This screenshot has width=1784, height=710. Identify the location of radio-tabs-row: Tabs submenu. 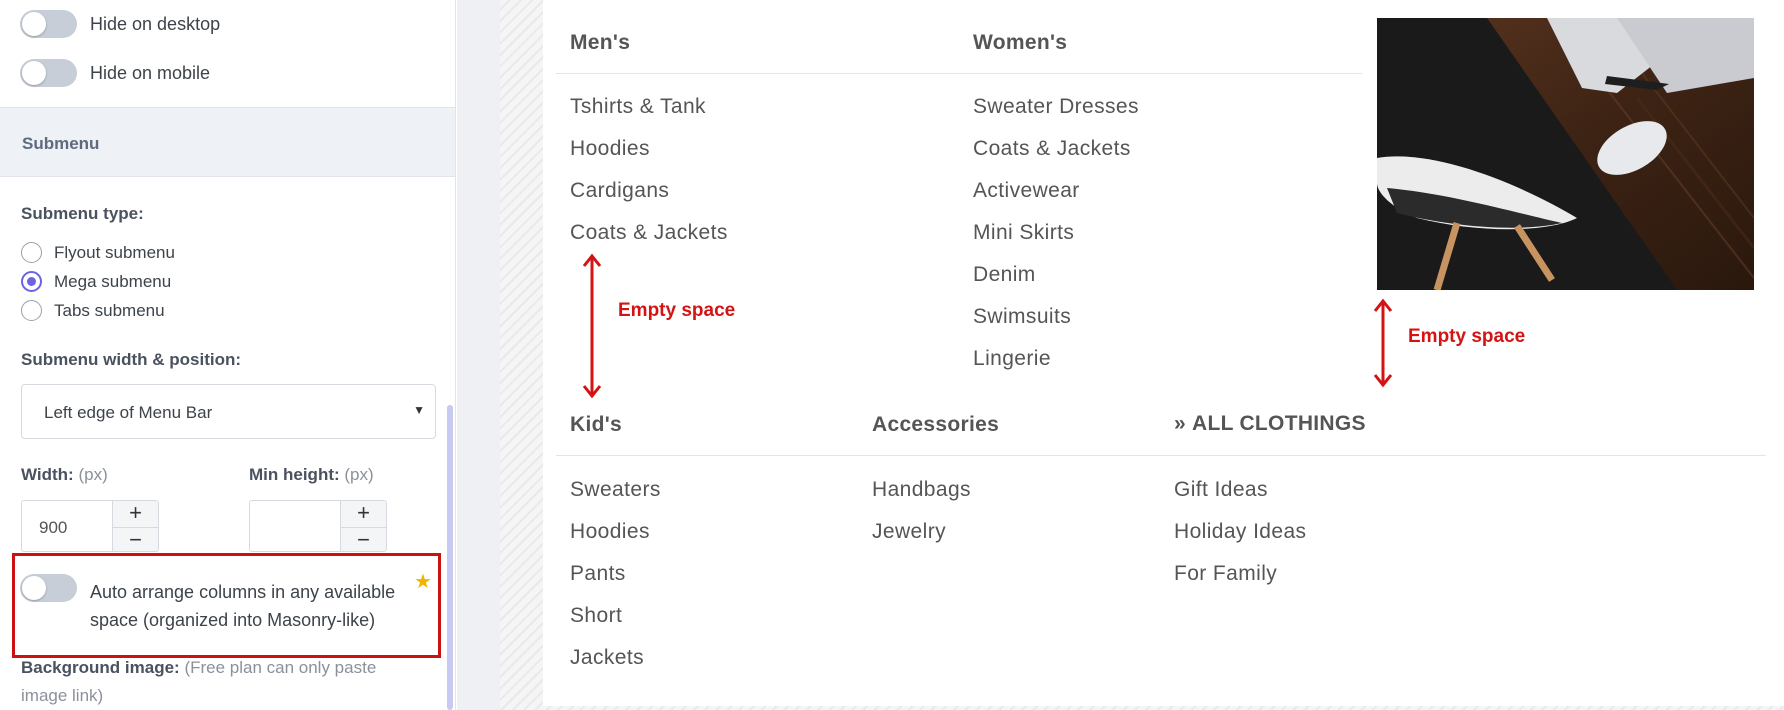
(93, 310).